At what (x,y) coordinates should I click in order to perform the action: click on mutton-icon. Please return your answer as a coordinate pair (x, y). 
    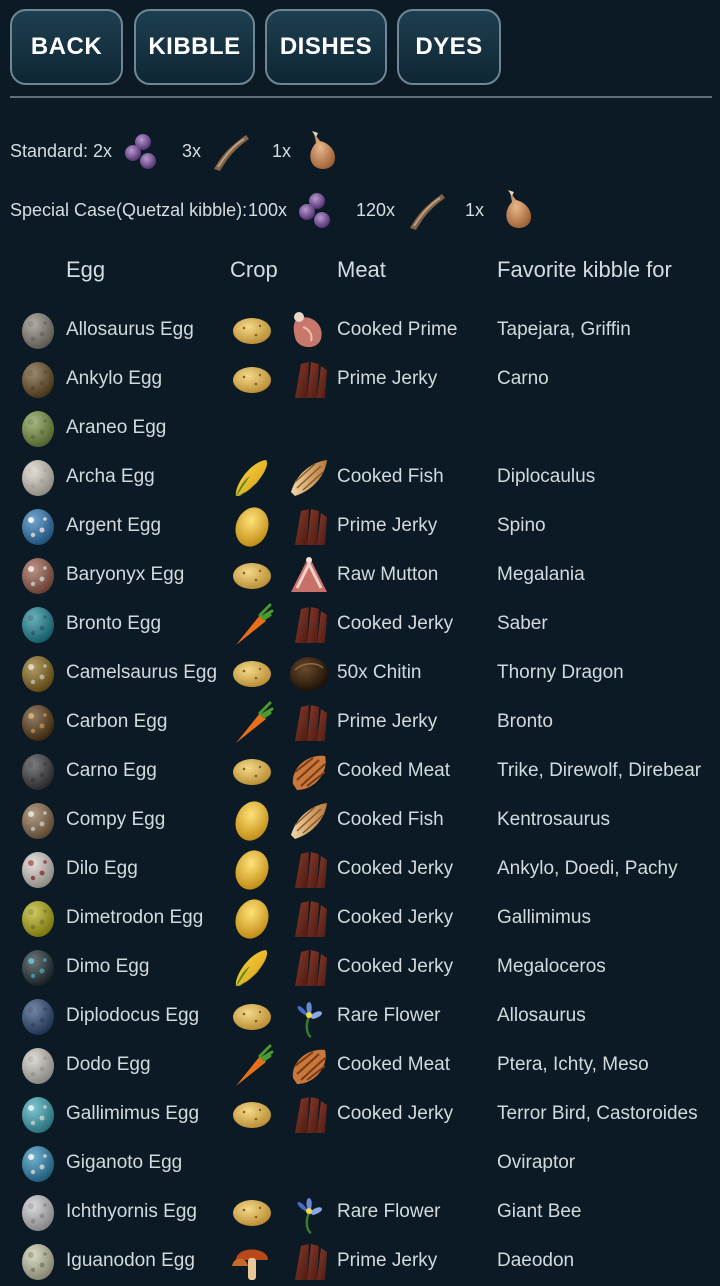
    Looking at the image, I should click on (309, 574).